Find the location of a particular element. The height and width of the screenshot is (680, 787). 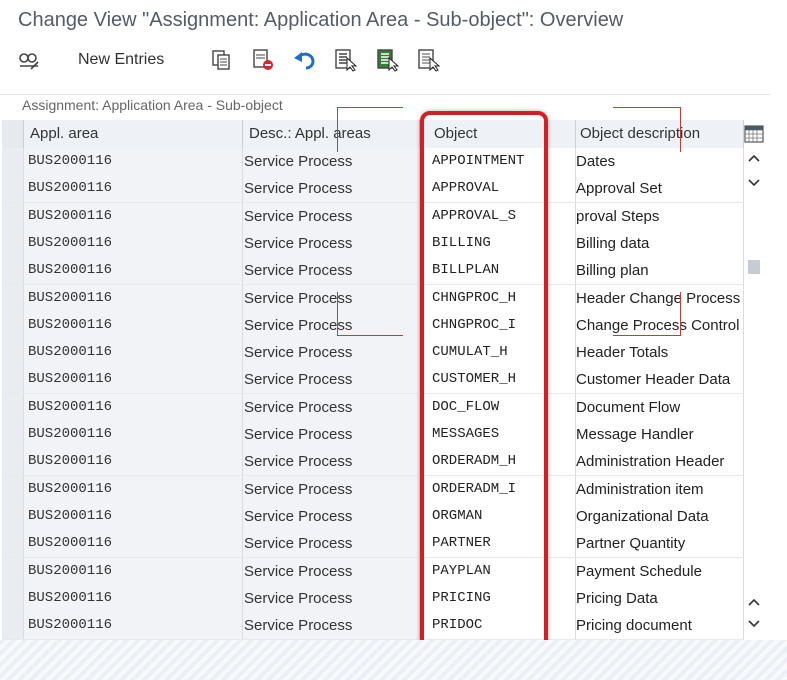

cell-object: ORDERADM_H is located at coordinates (498, 462).